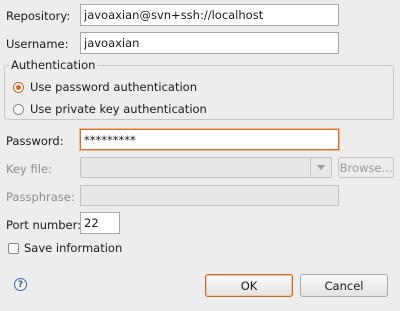 This screenshot has width=400, height=311. Describe the element at coordinates (209, 15) in the screenshot. I see `repository-input` at that location.